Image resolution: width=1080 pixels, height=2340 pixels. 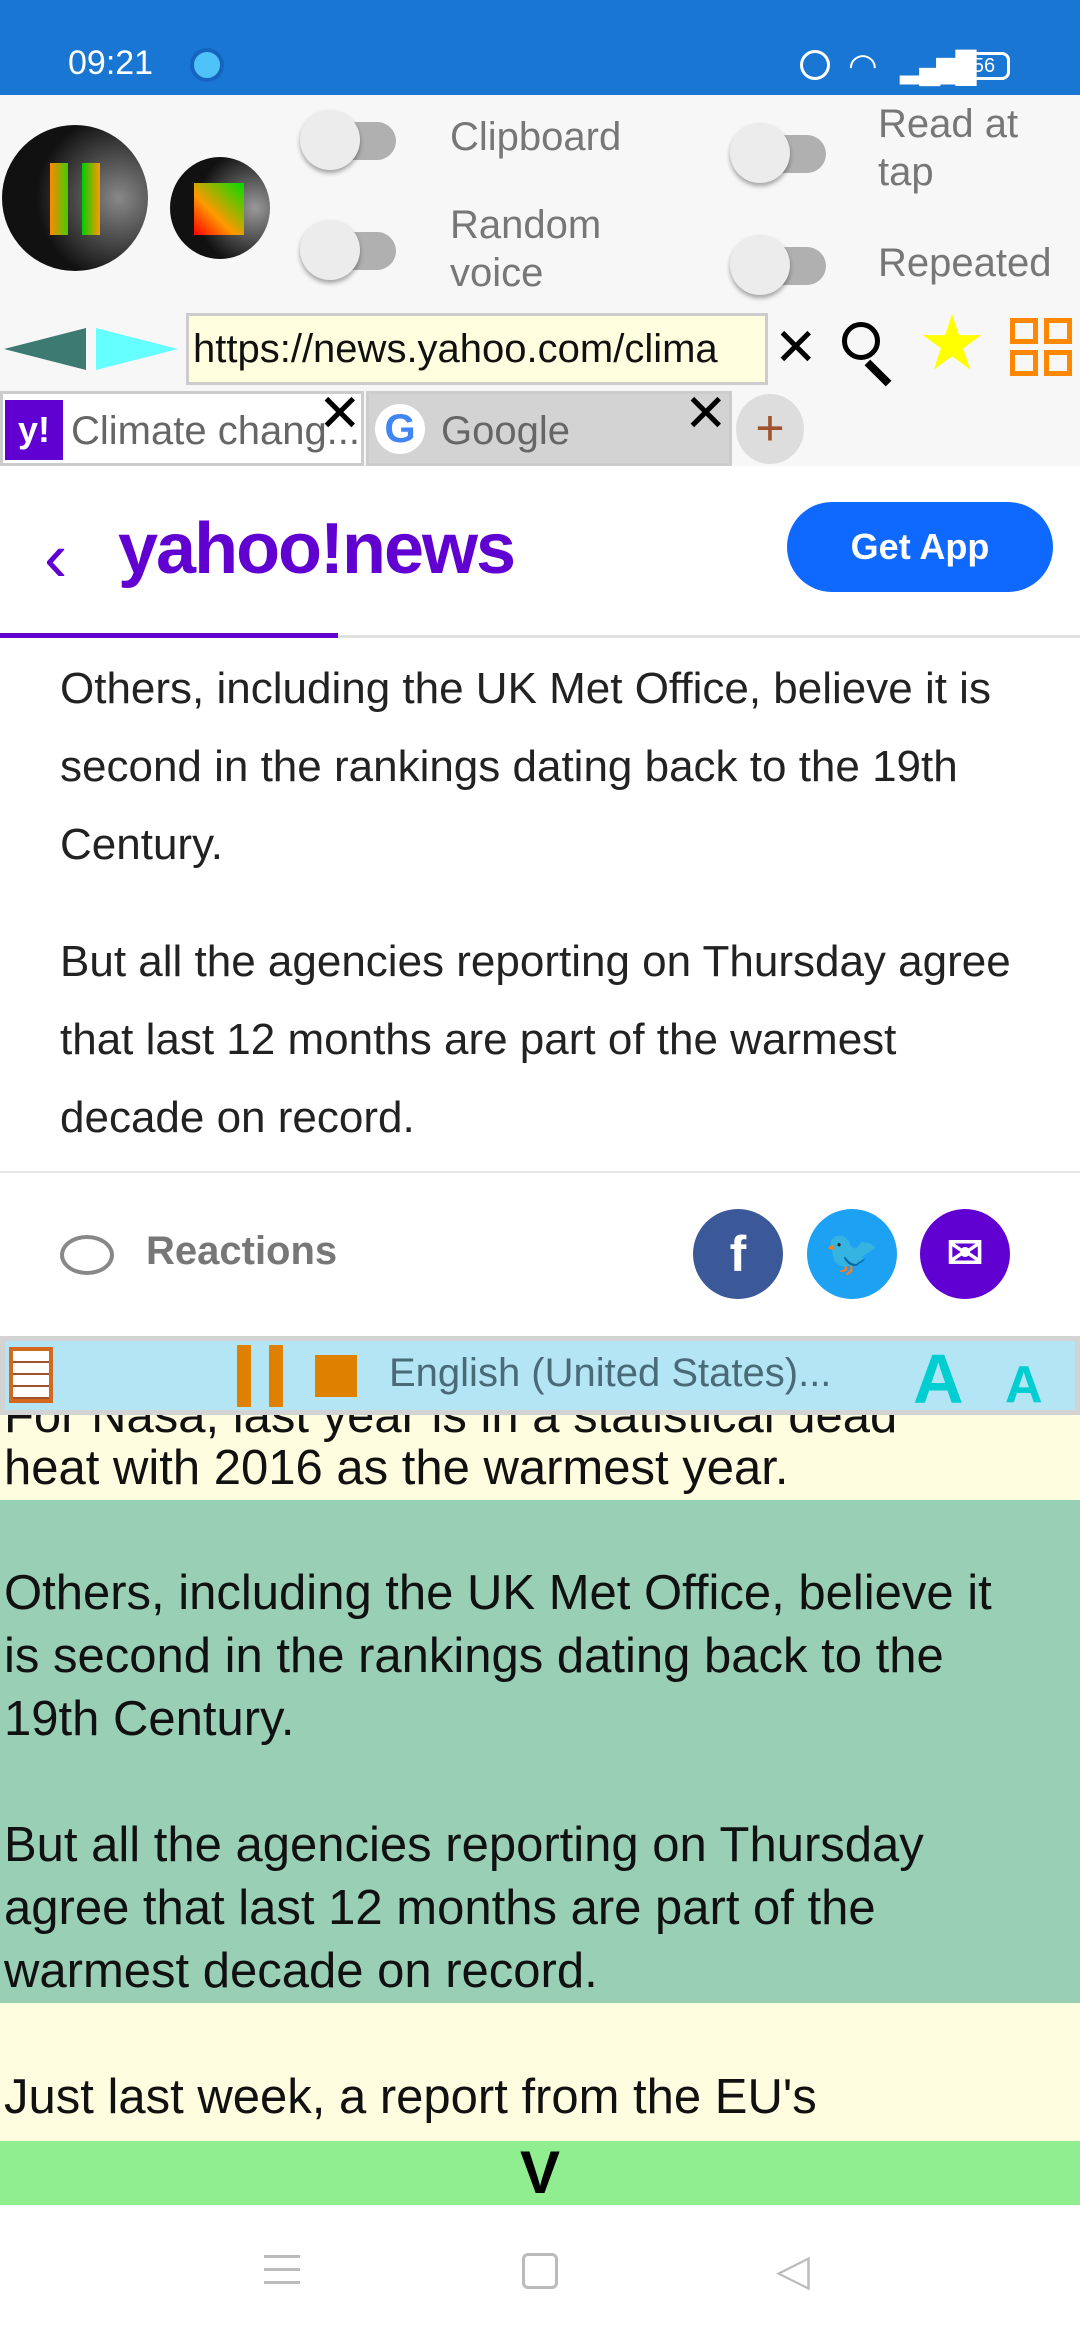 What do you see at coordinates (400, 429) in the screenshot?
I see `google-favicon-icon: G` at bounding box center [400, 429].